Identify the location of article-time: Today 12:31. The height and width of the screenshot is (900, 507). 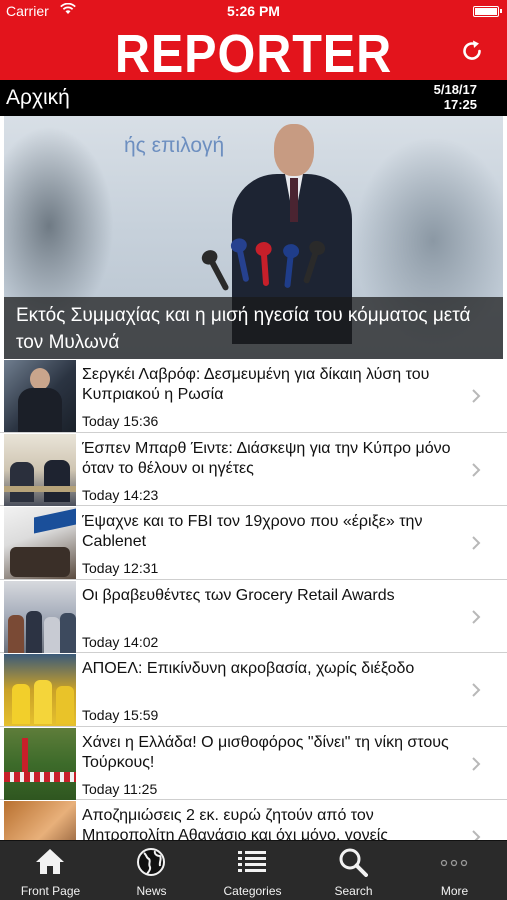
(120, 568).